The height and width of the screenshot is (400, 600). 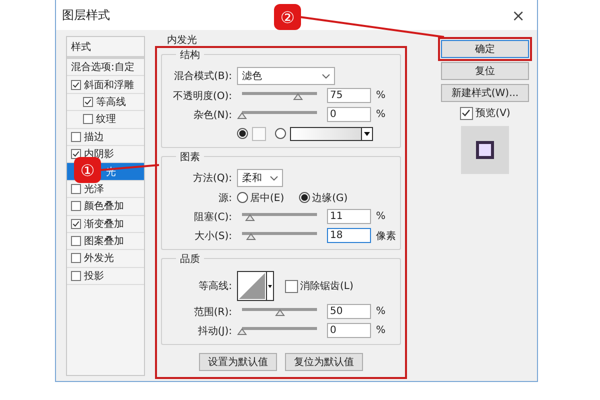 What do you see at coordinates (87, 170) in the screenshot?
I see `number-badge: ①` at bounding box center [87, 170].